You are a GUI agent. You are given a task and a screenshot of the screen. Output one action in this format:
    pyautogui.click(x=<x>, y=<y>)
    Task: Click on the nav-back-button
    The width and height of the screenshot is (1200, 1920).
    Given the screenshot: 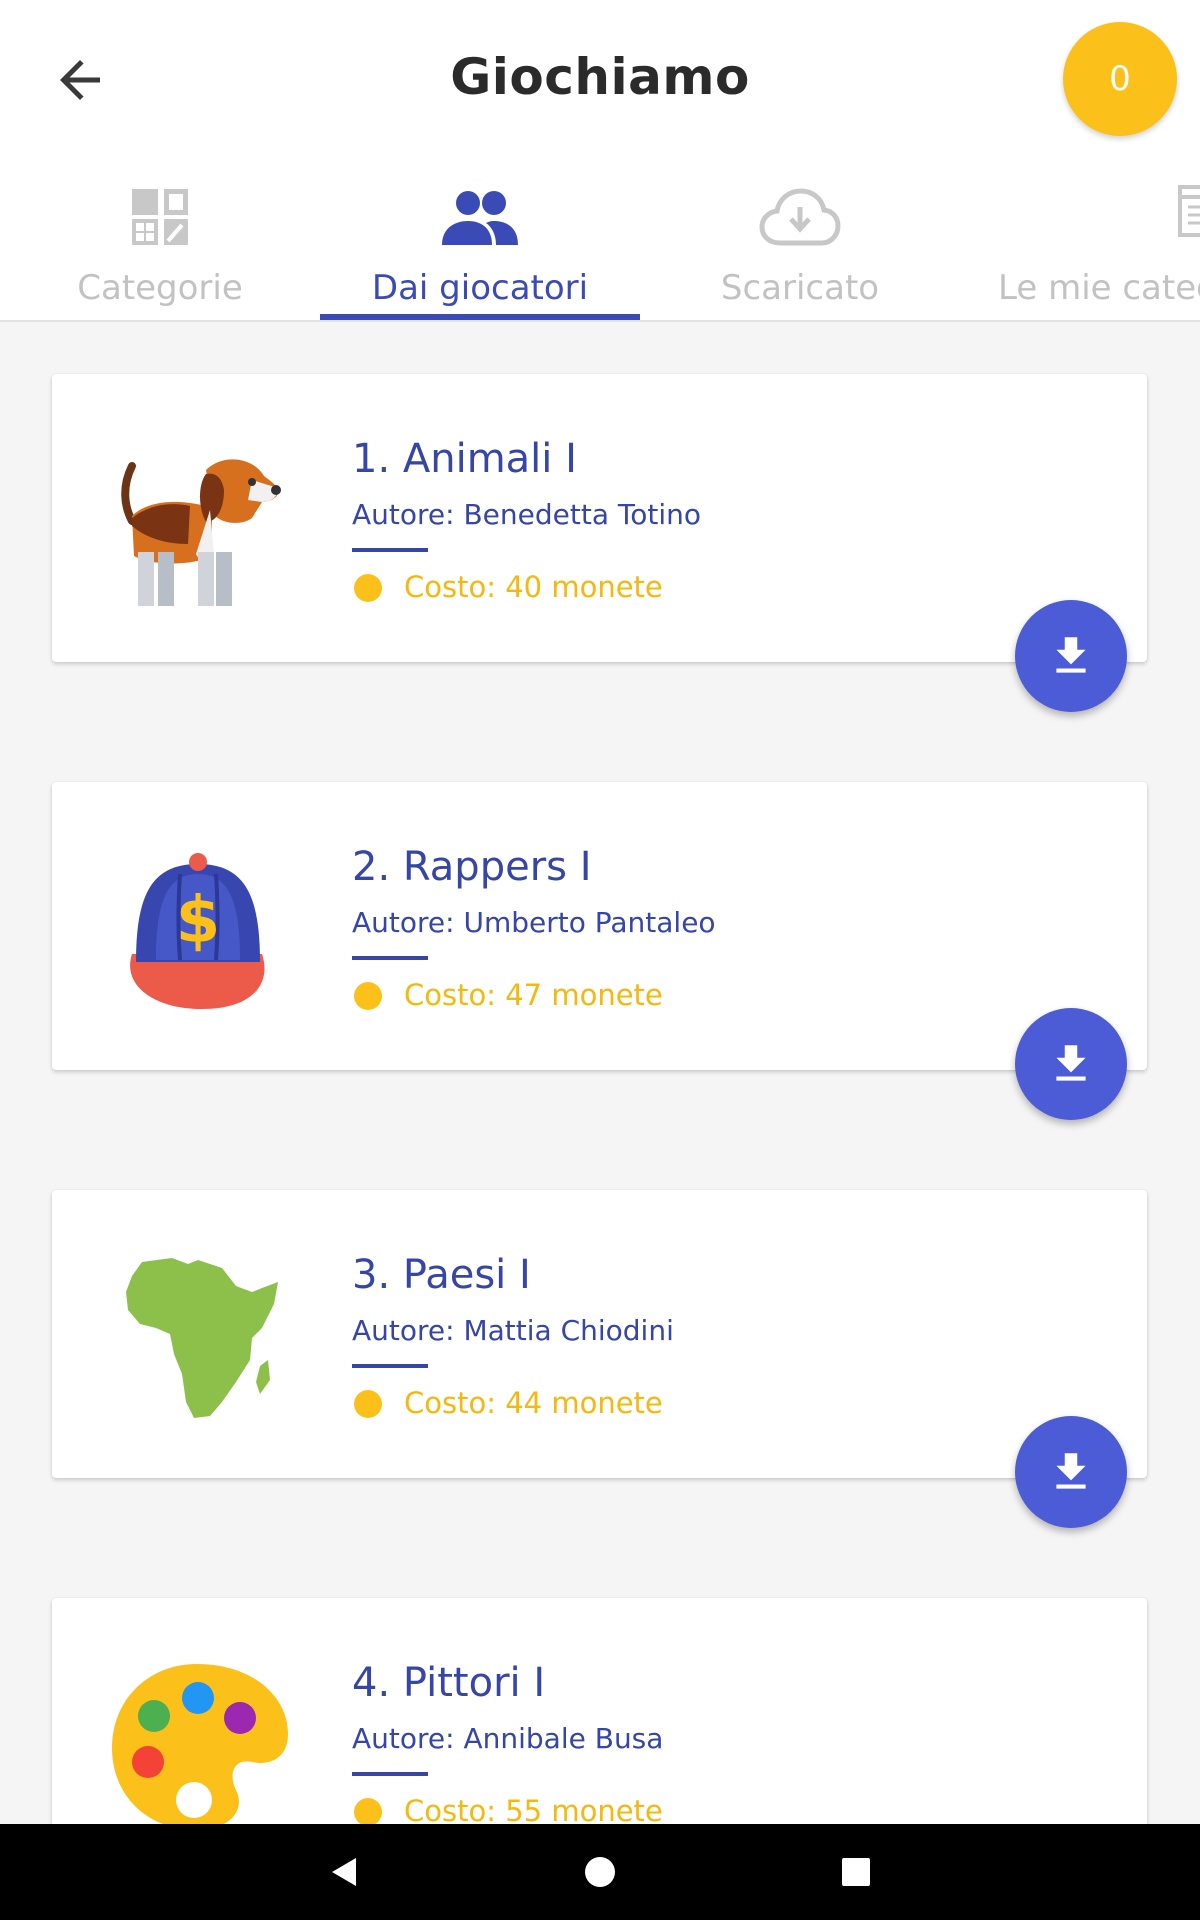 What is the action you would take?
    pyautogui.click(x=344, y=1872)
    